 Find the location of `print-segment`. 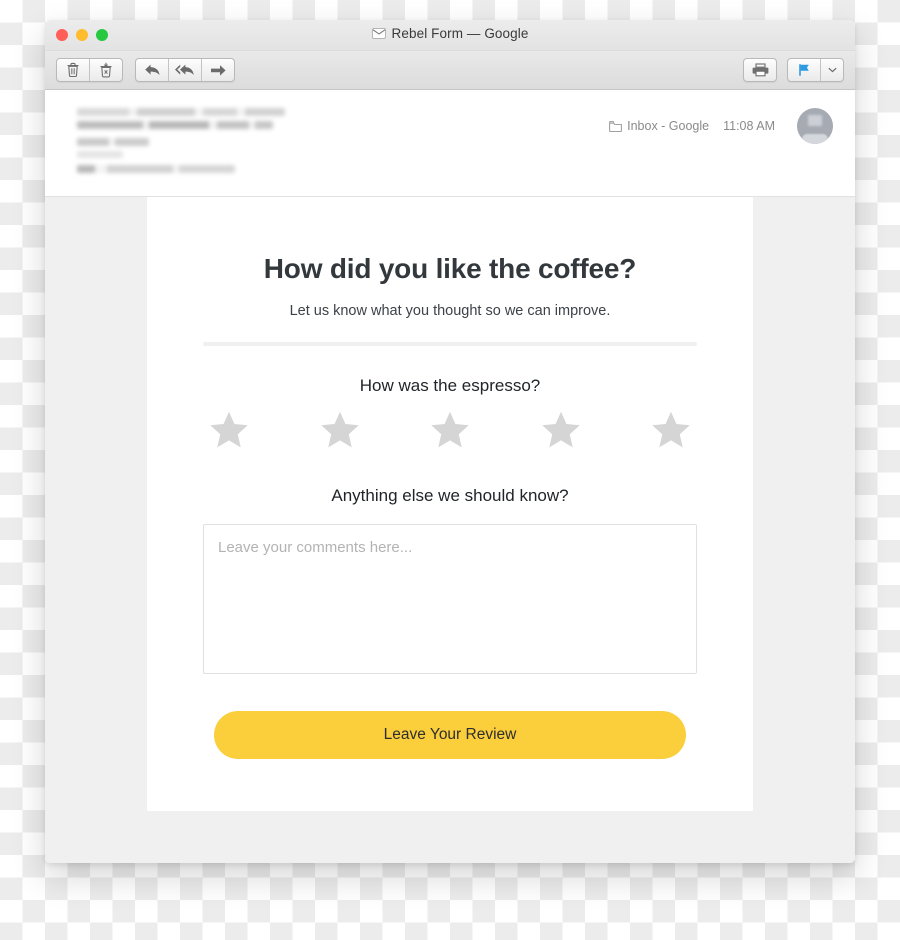

print-segment is located at coordinates (760, 70).